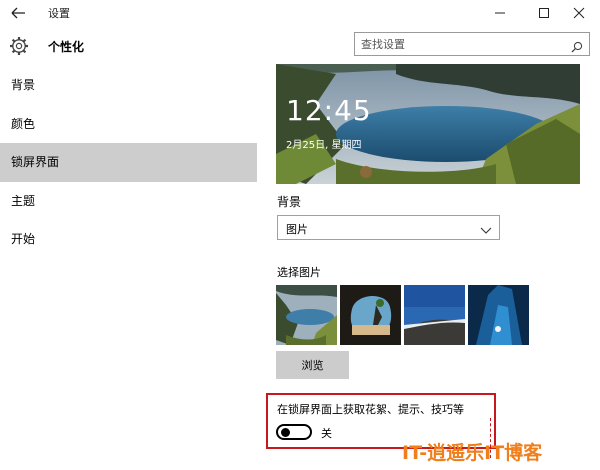 The height and width of the screenshot is (470, 600). Describe the element at coordinates (285, 432) in the screenshot. I see `toggle-knob` at that location.